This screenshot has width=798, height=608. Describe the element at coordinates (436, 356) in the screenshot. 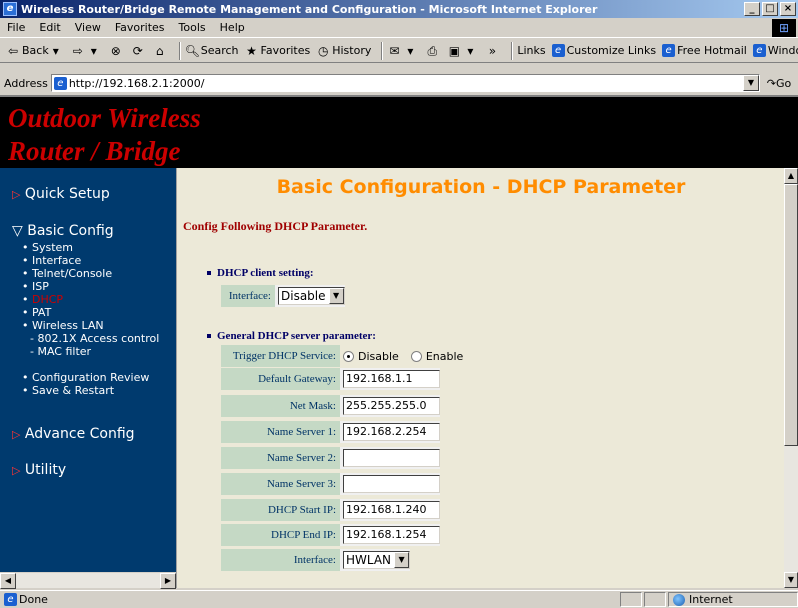

I see `trigger-enable-radio: Enable` at that location.